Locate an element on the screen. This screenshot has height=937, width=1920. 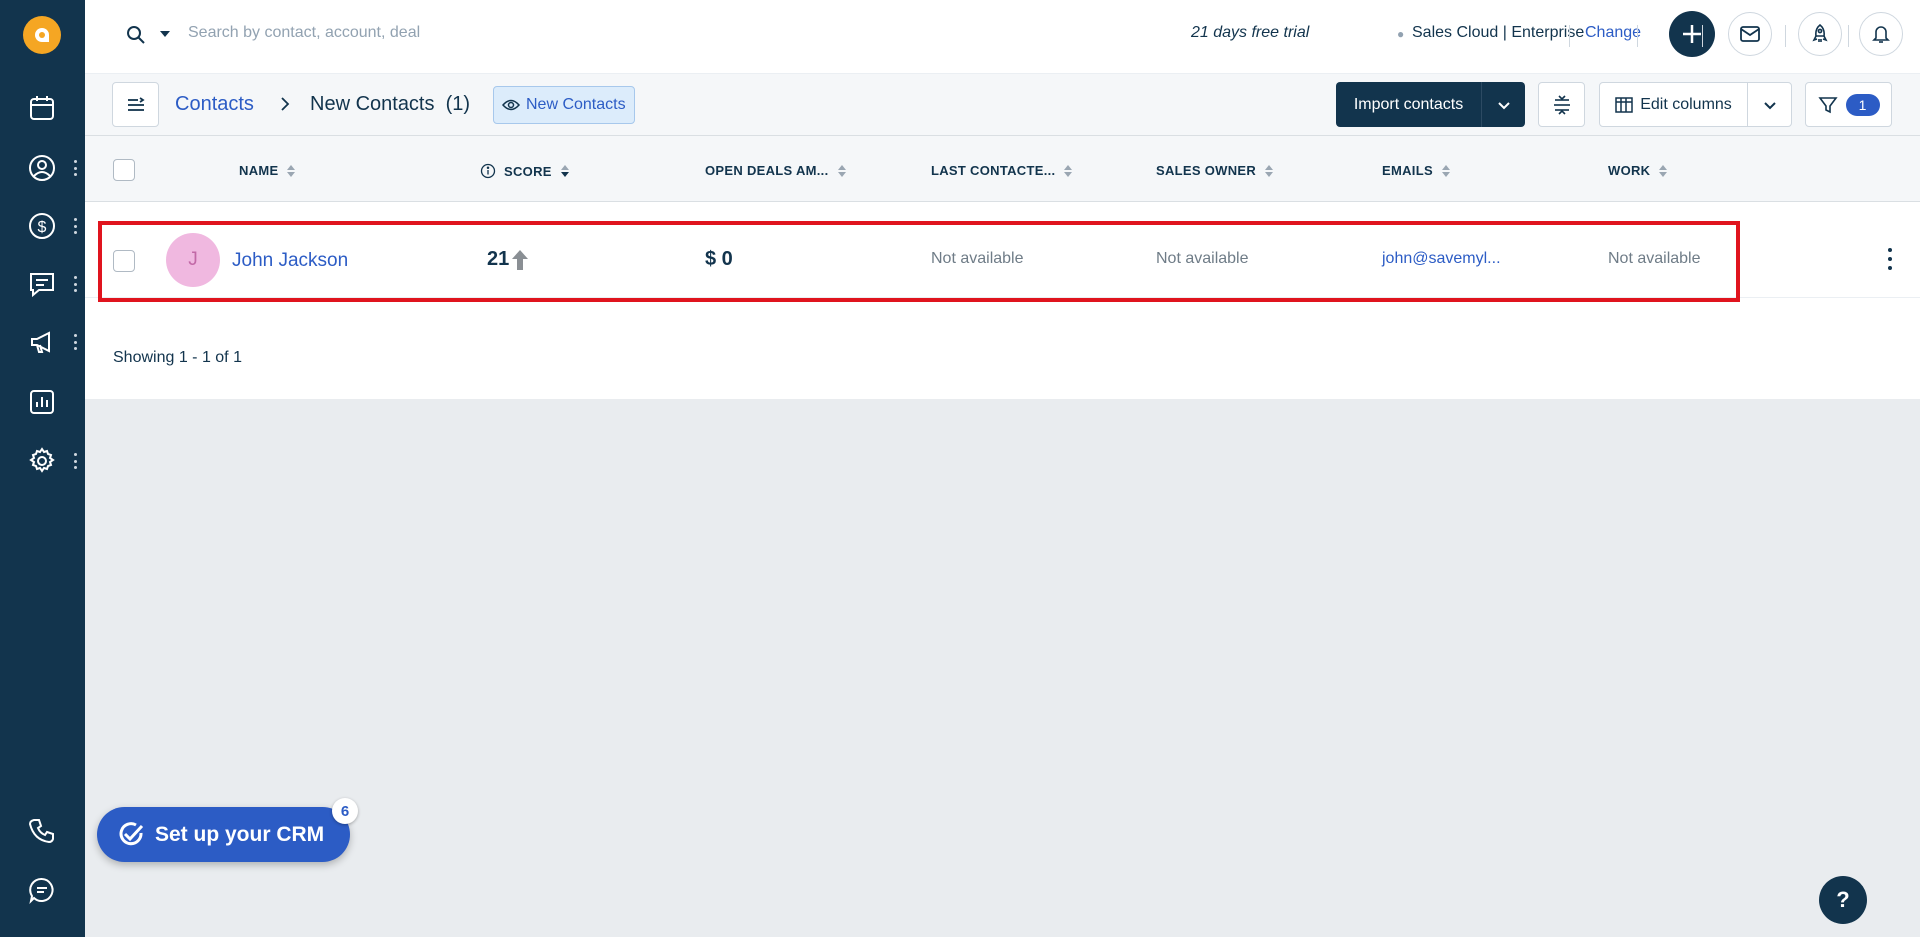
row-actions-menu is located at coordinates (1890, 259).